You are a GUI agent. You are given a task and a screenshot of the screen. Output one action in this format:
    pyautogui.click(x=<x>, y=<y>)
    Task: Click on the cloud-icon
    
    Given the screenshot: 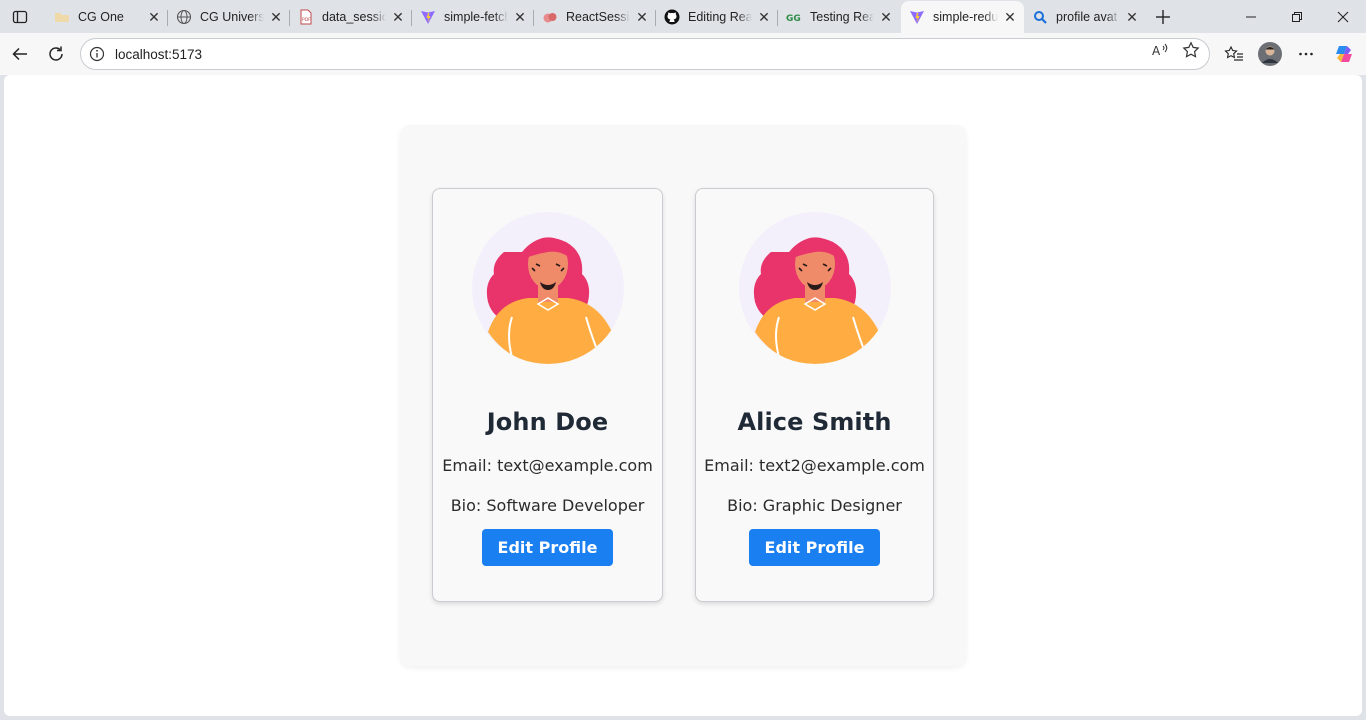 What is the action you would take?
    pyautogui.click(x=550, y=17)
    